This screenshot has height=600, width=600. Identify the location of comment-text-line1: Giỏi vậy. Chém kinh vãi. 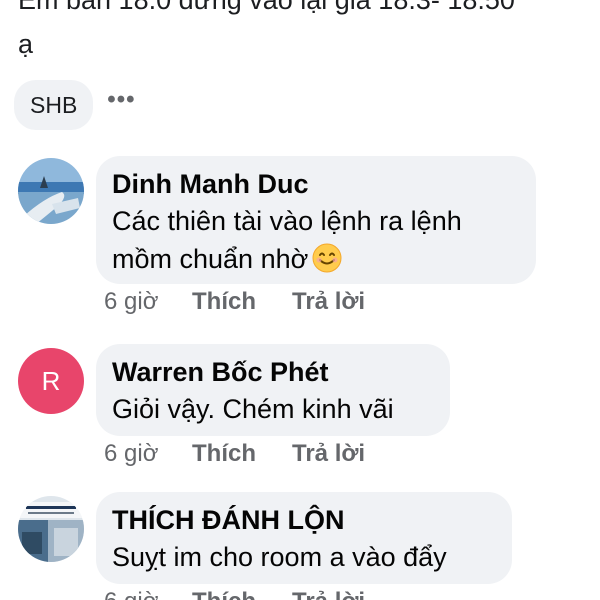
(253, 409).